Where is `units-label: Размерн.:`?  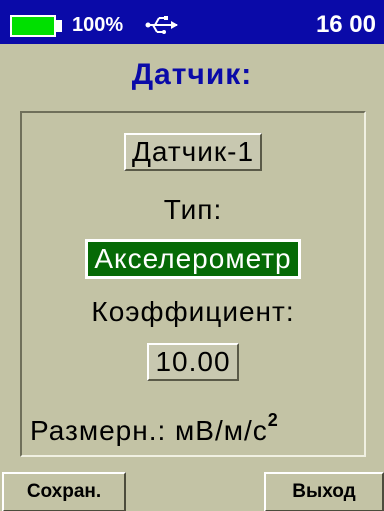
units-label: Размерн.: is located at coordinates (98, 430).